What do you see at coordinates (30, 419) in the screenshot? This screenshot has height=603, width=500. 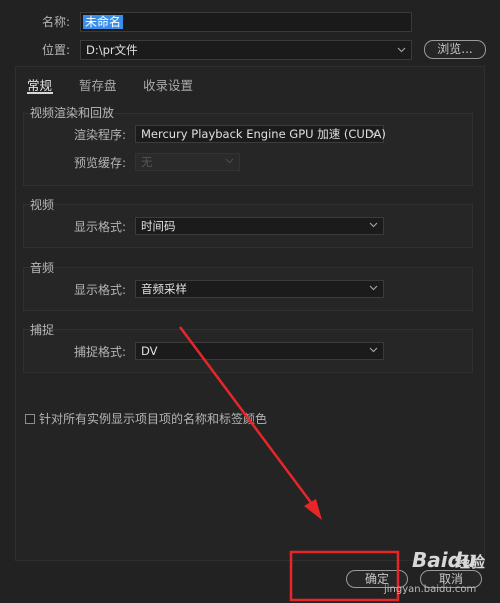 I see `show-name-label-color-checkbox` at bounding box center [30, 419].